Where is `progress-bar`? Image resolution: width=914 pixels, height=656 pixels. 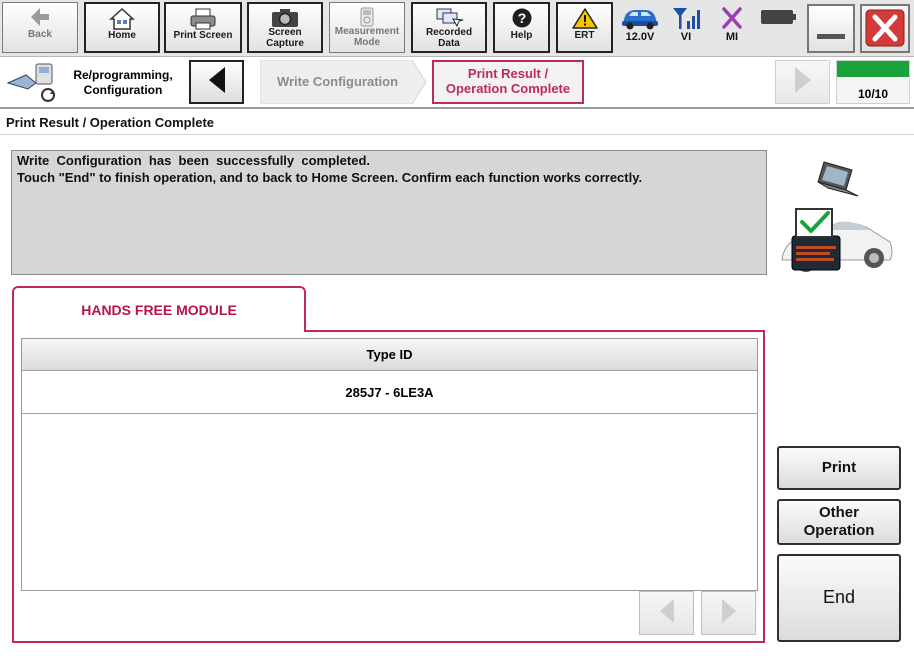
progress-bar is located at coordinates (873, 69).